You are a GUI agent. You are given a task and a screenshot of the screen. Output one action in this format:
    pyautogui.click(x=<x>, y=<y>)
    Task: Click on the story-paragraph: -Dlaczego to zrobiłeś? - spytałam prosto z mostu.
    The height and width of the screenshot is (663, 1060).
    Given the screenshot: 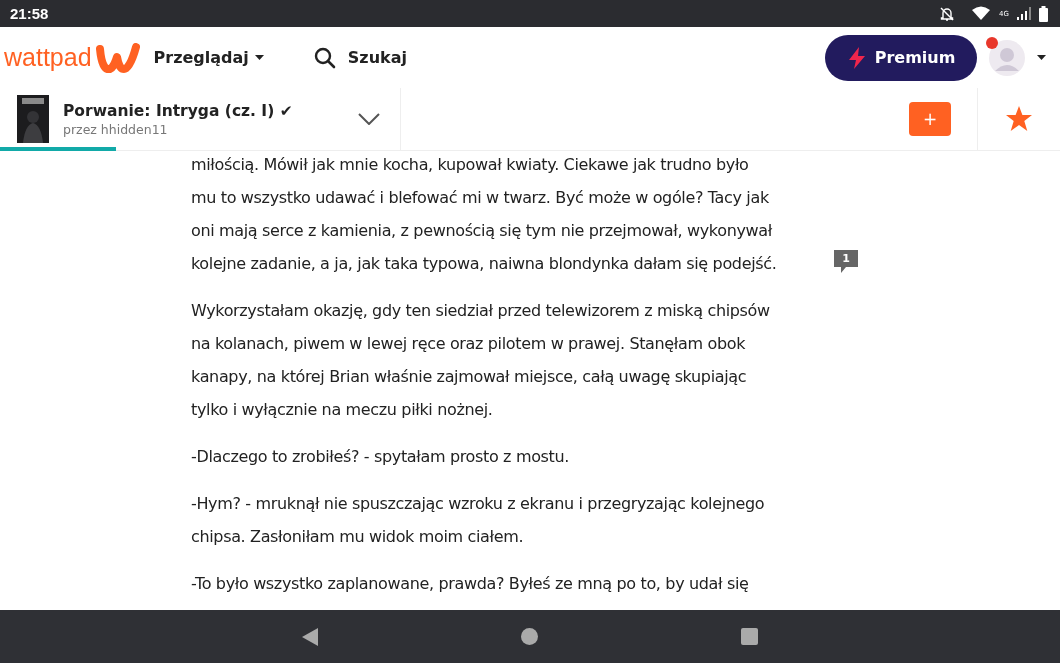 What is the action you would take?
    pyautogui.click(x=380, y=457)
    